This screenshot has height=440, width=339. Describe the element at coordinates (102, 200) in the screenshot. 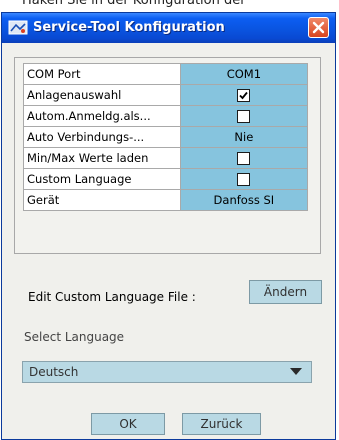

I see `property-key: Gerät` at that location.